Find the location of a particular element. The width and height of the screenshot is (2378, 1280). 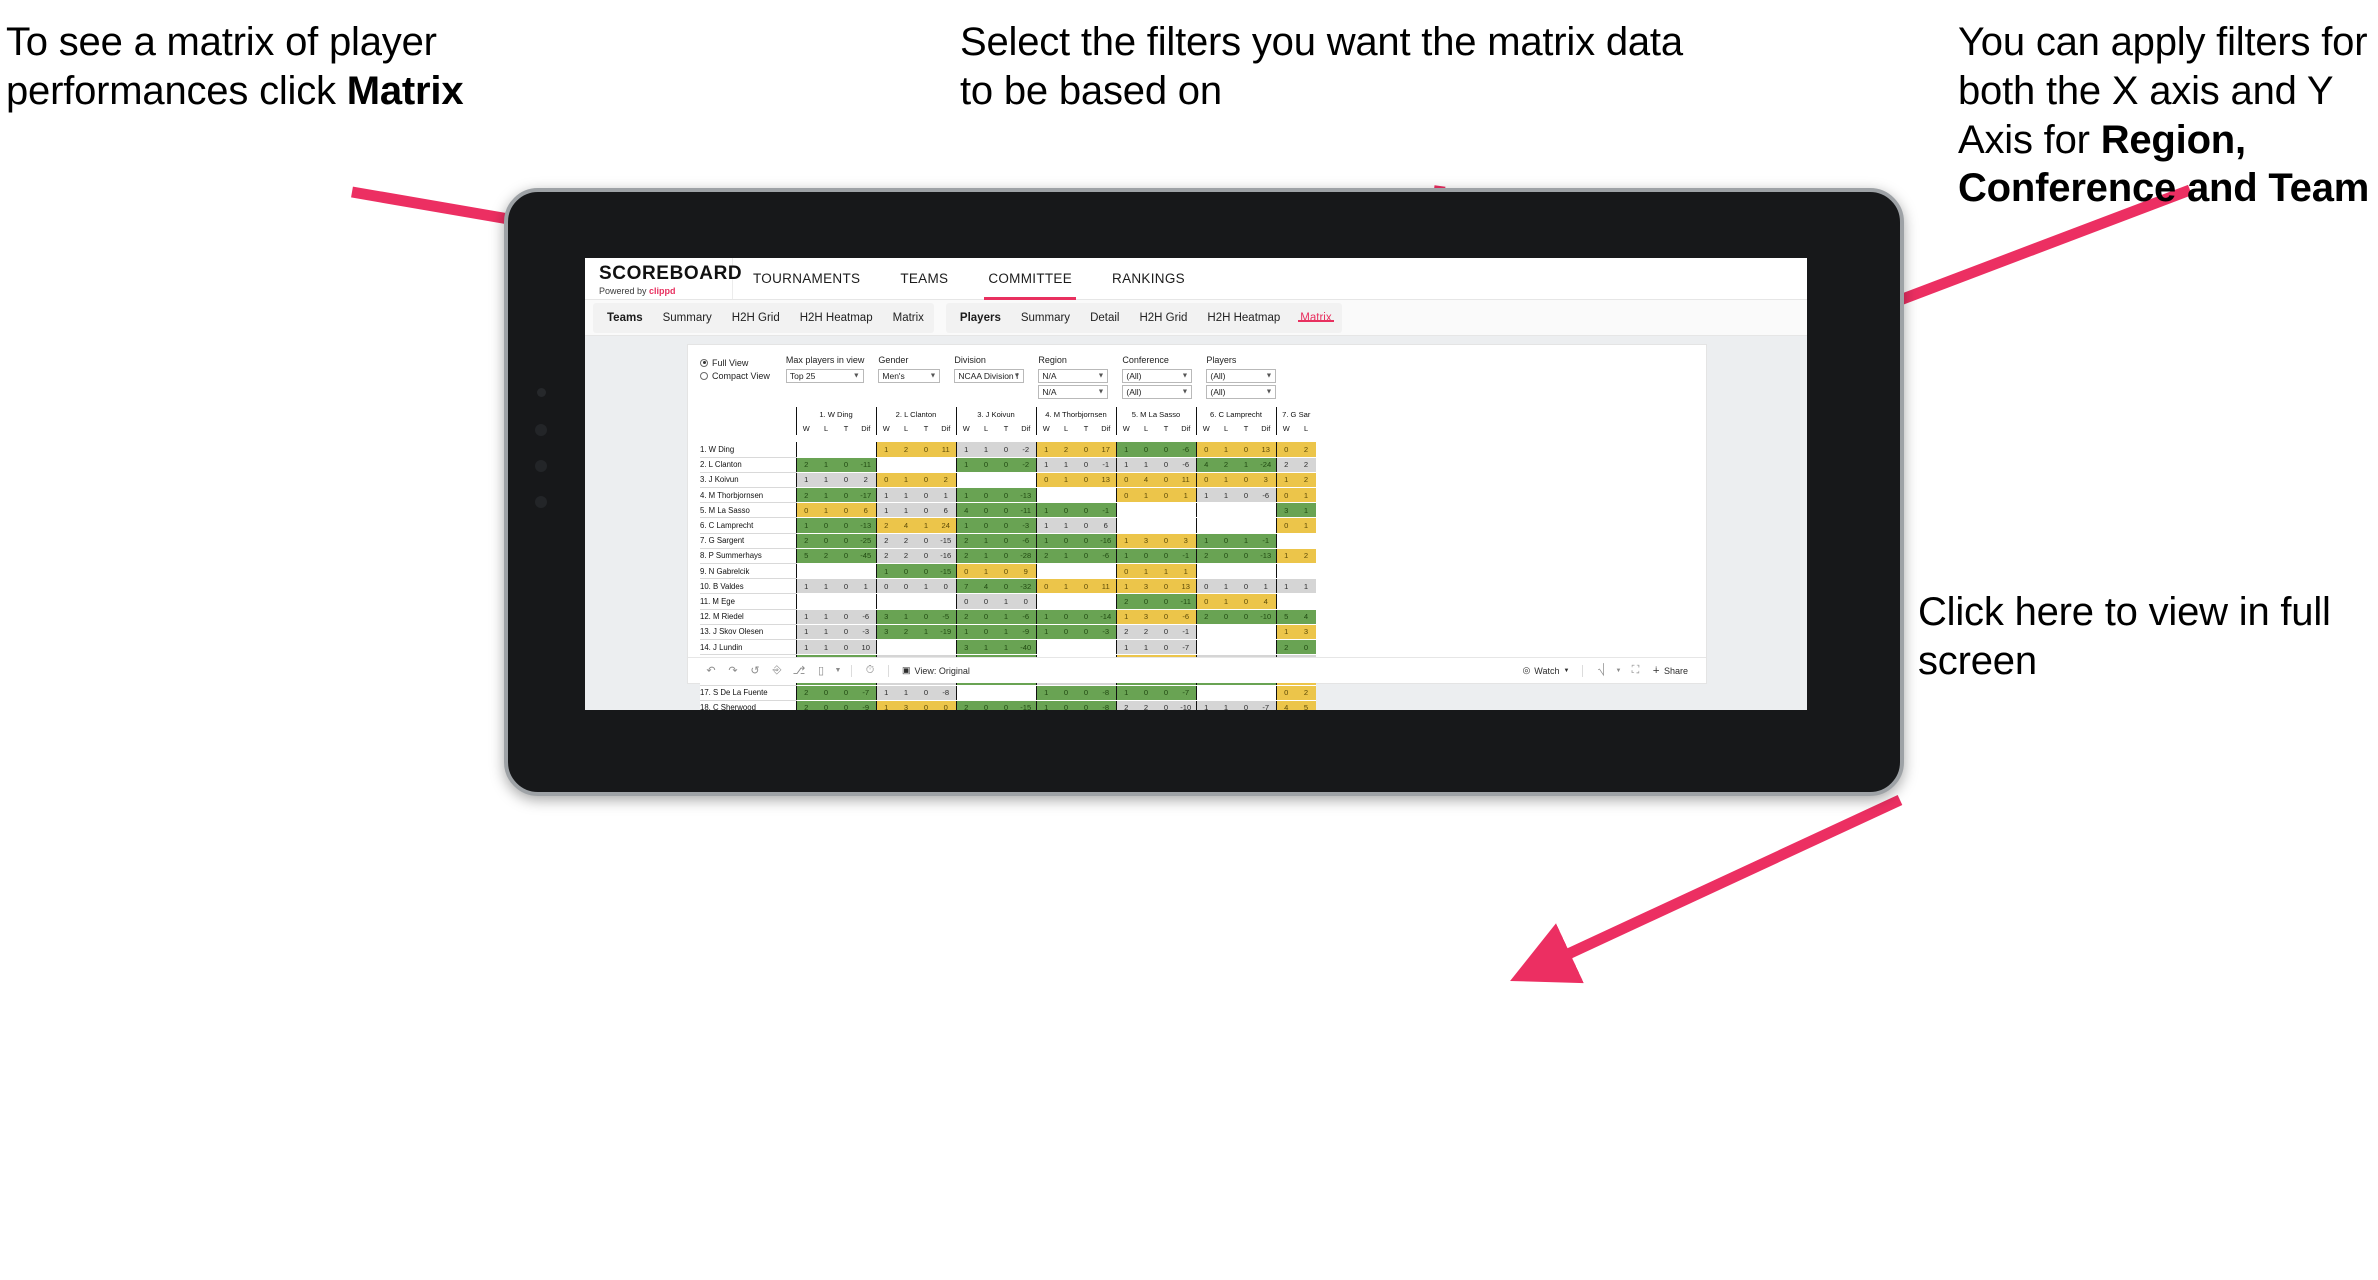

matrix-cell: -45 is located at coordinates (866, 556).